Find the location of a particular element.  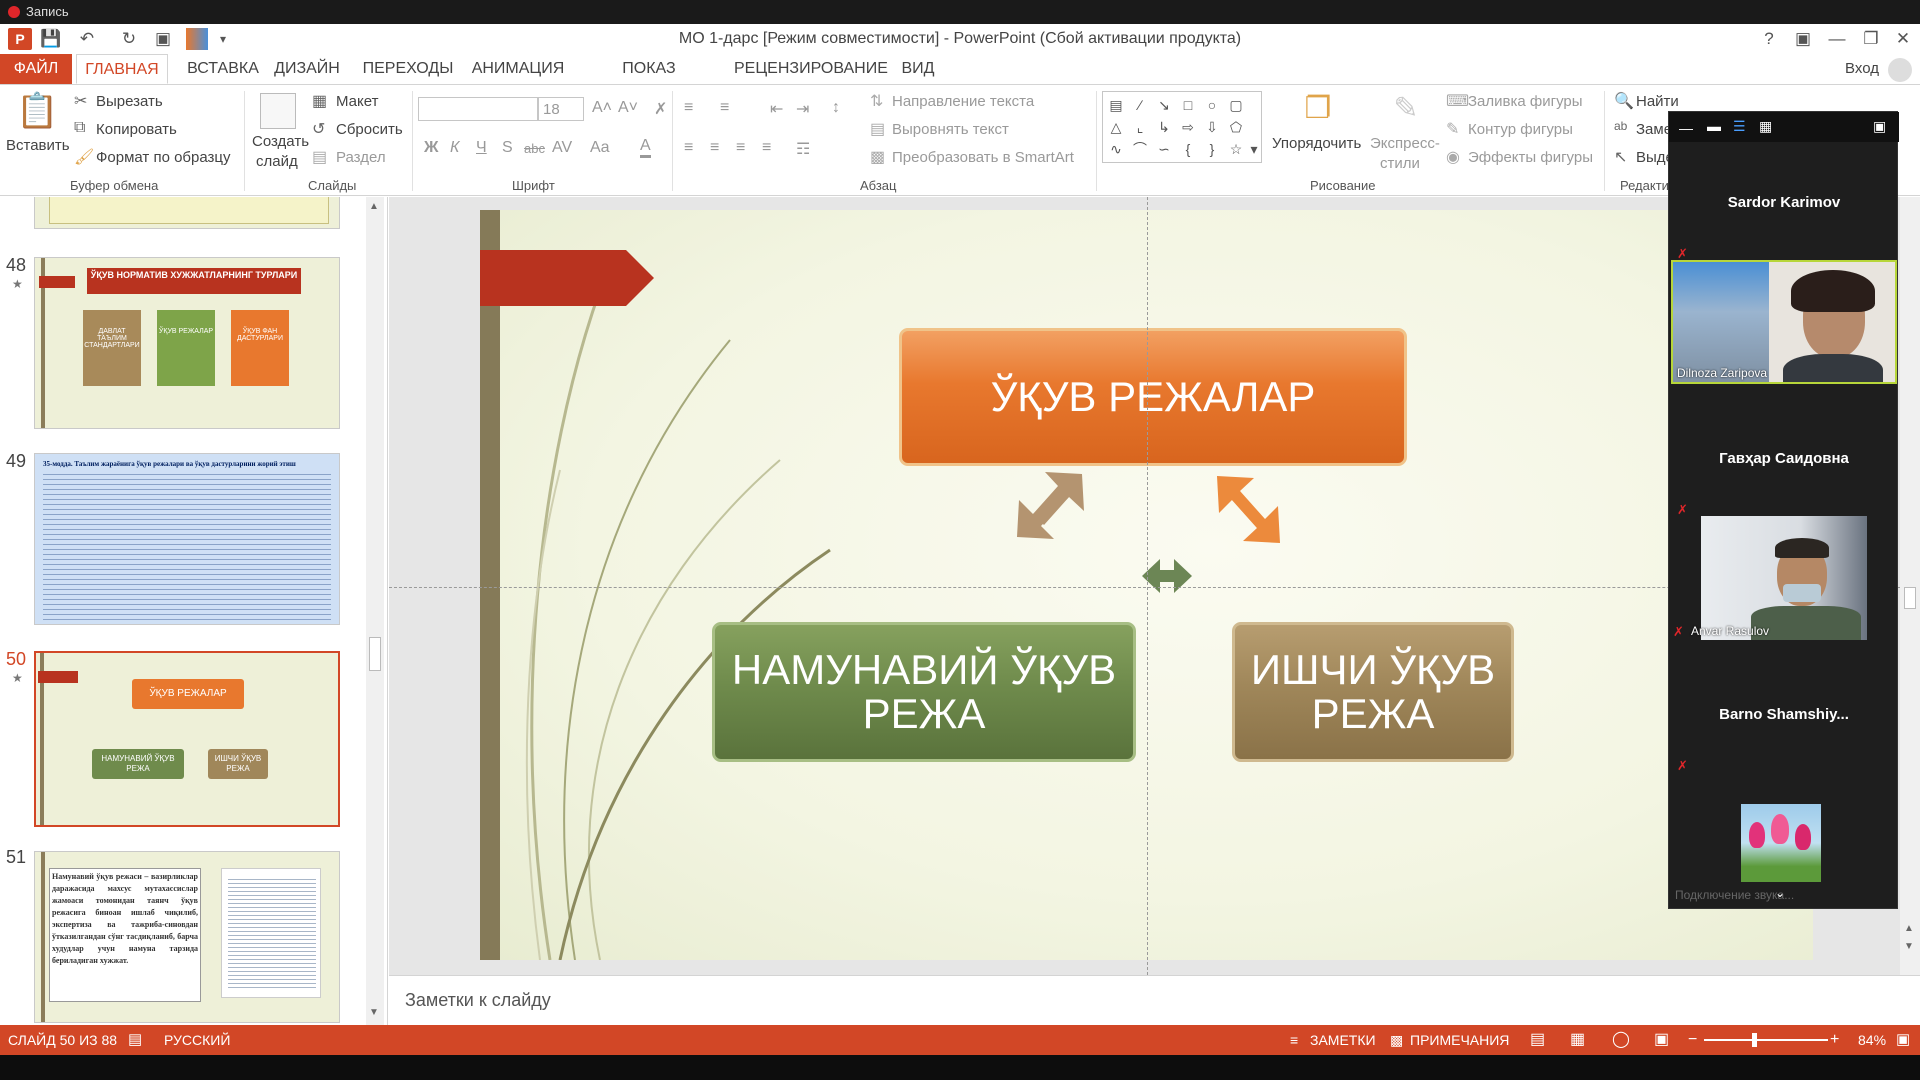

thumbnails-scrollbar: ▲ ▼ is located at coordinates (375, 611).